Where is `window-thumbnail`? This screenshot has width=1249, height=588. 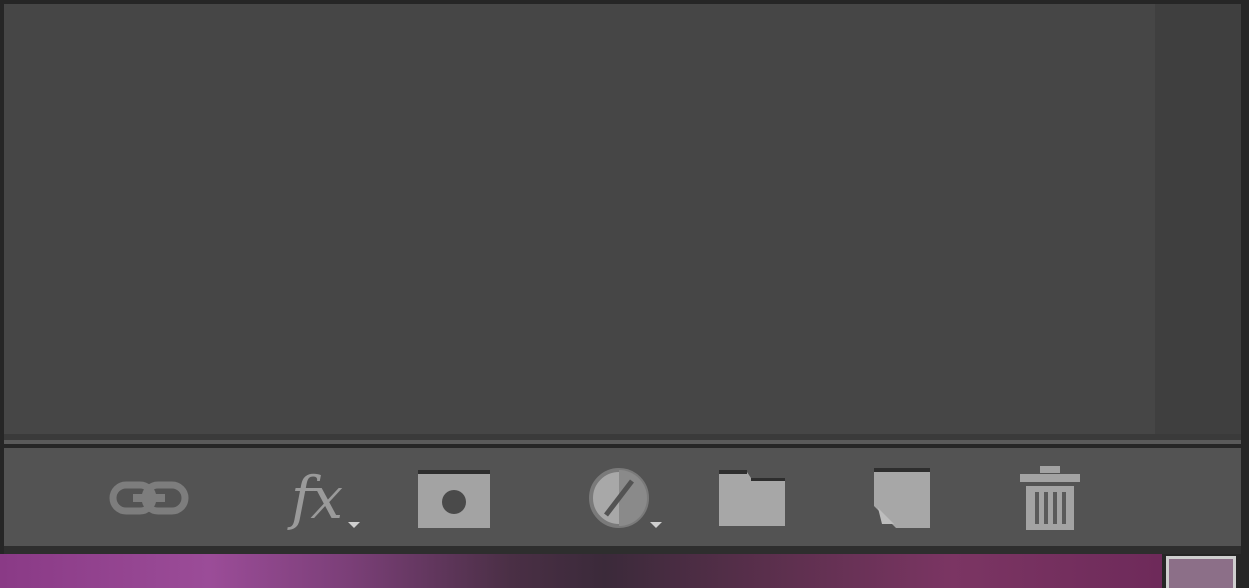 window-thumbnail is located at coordinates (1201, 572).